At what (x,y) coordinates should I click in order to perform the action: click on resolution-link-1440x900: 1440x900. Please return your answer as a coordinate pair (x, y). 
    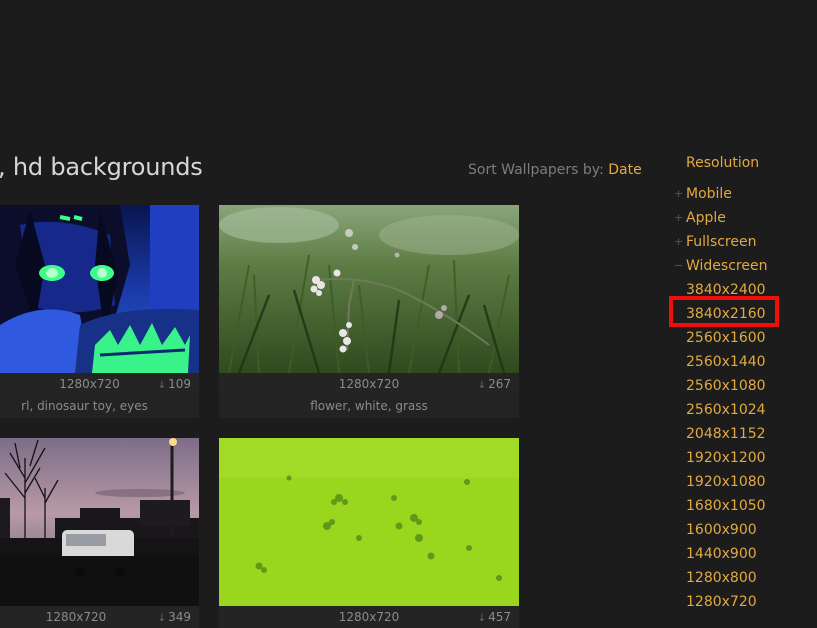
    Looking at the image, I should click on (721, 554).